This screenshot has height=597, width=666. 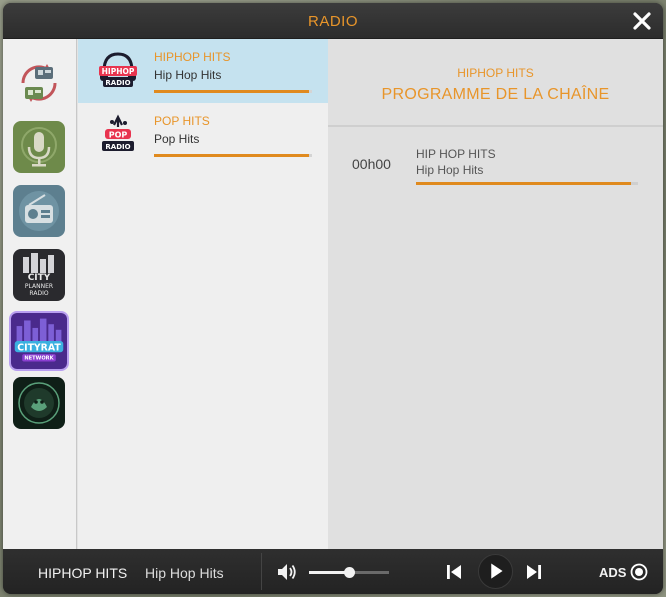 I want to click on dark-emblem-icon, so click(x=39, y=403).